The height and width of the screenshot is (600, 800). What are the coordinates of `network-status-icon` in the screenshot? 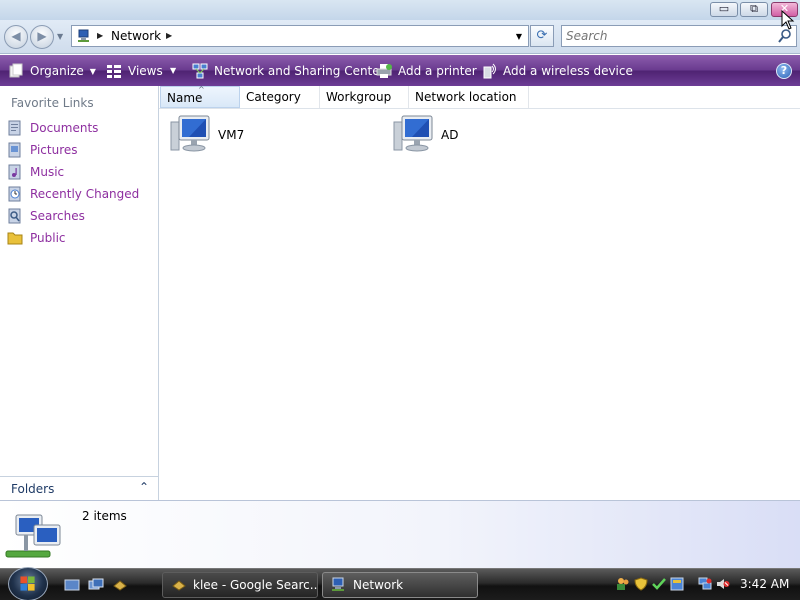 It's located at (705, 584).